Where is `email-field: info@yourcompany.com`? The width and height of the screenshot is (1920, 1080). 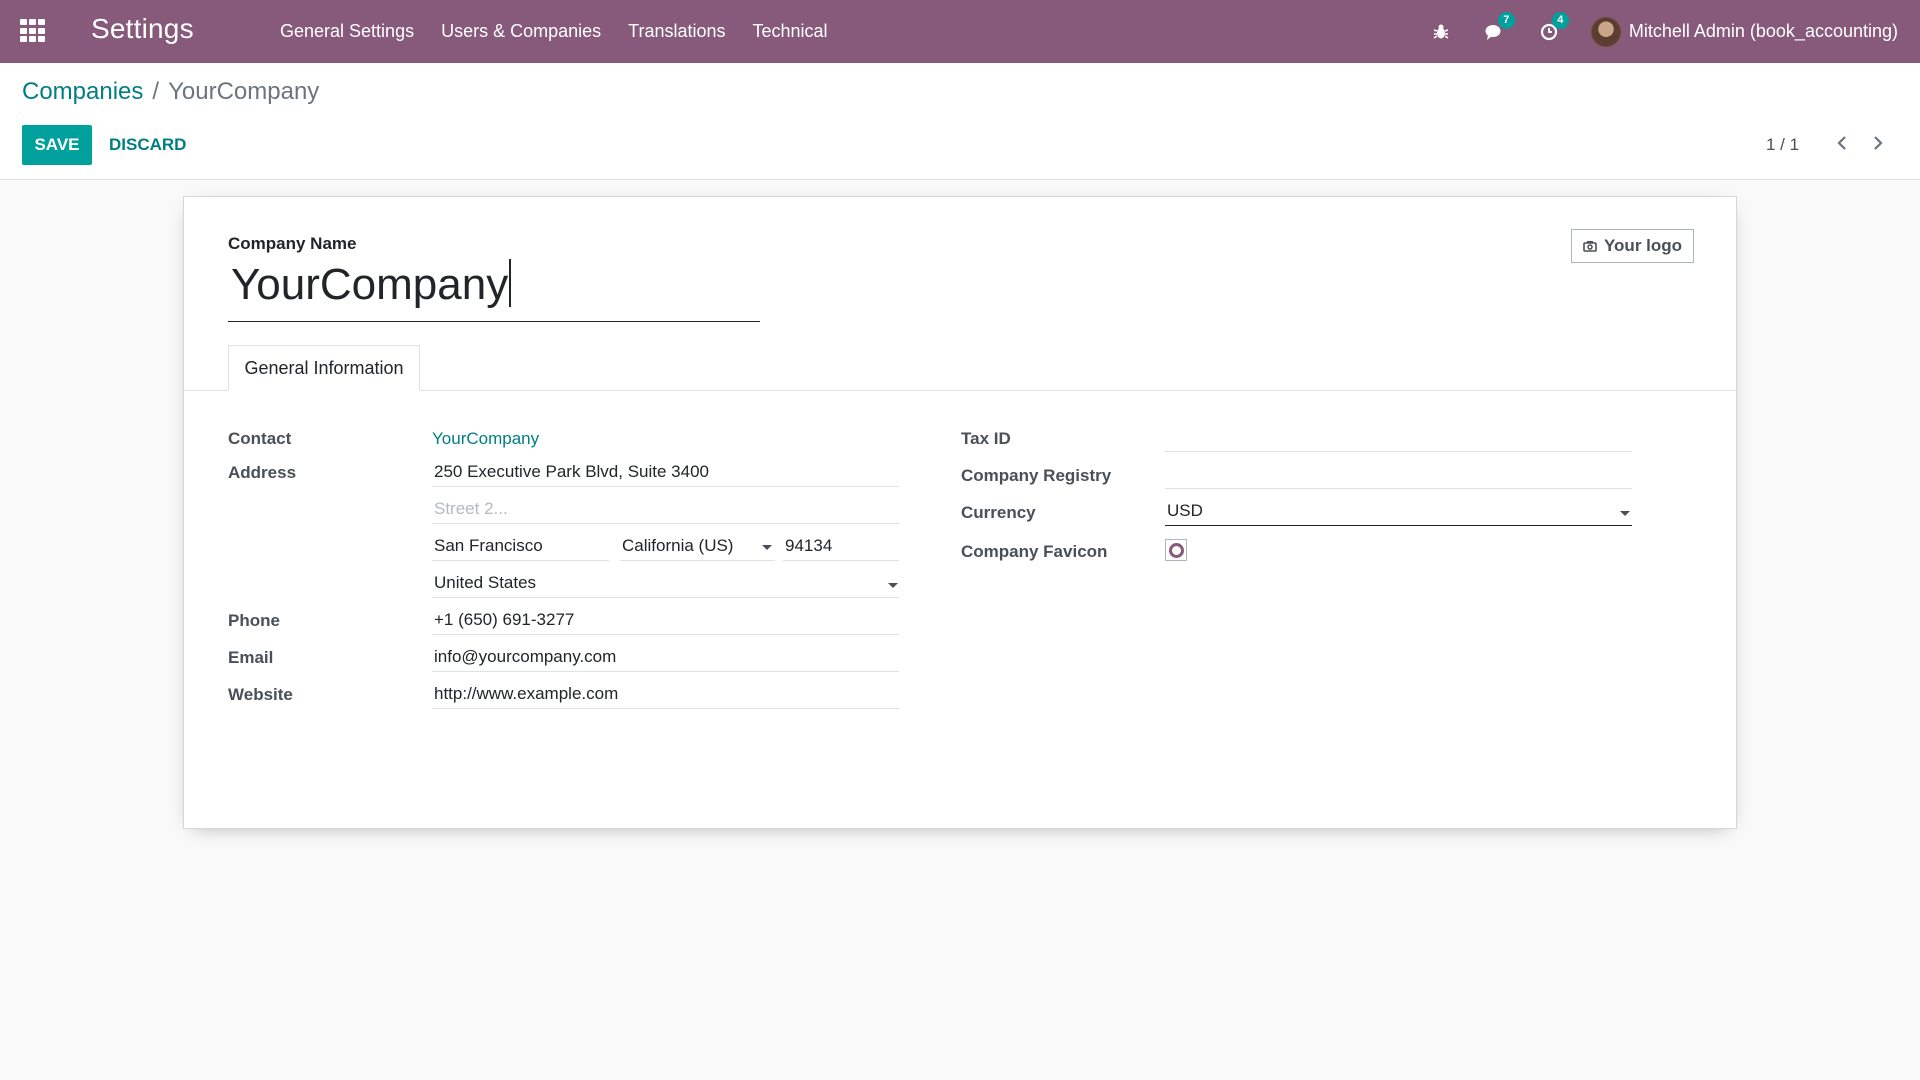 email-field: info@yourcompany.com is located at coordinates (665, 657).